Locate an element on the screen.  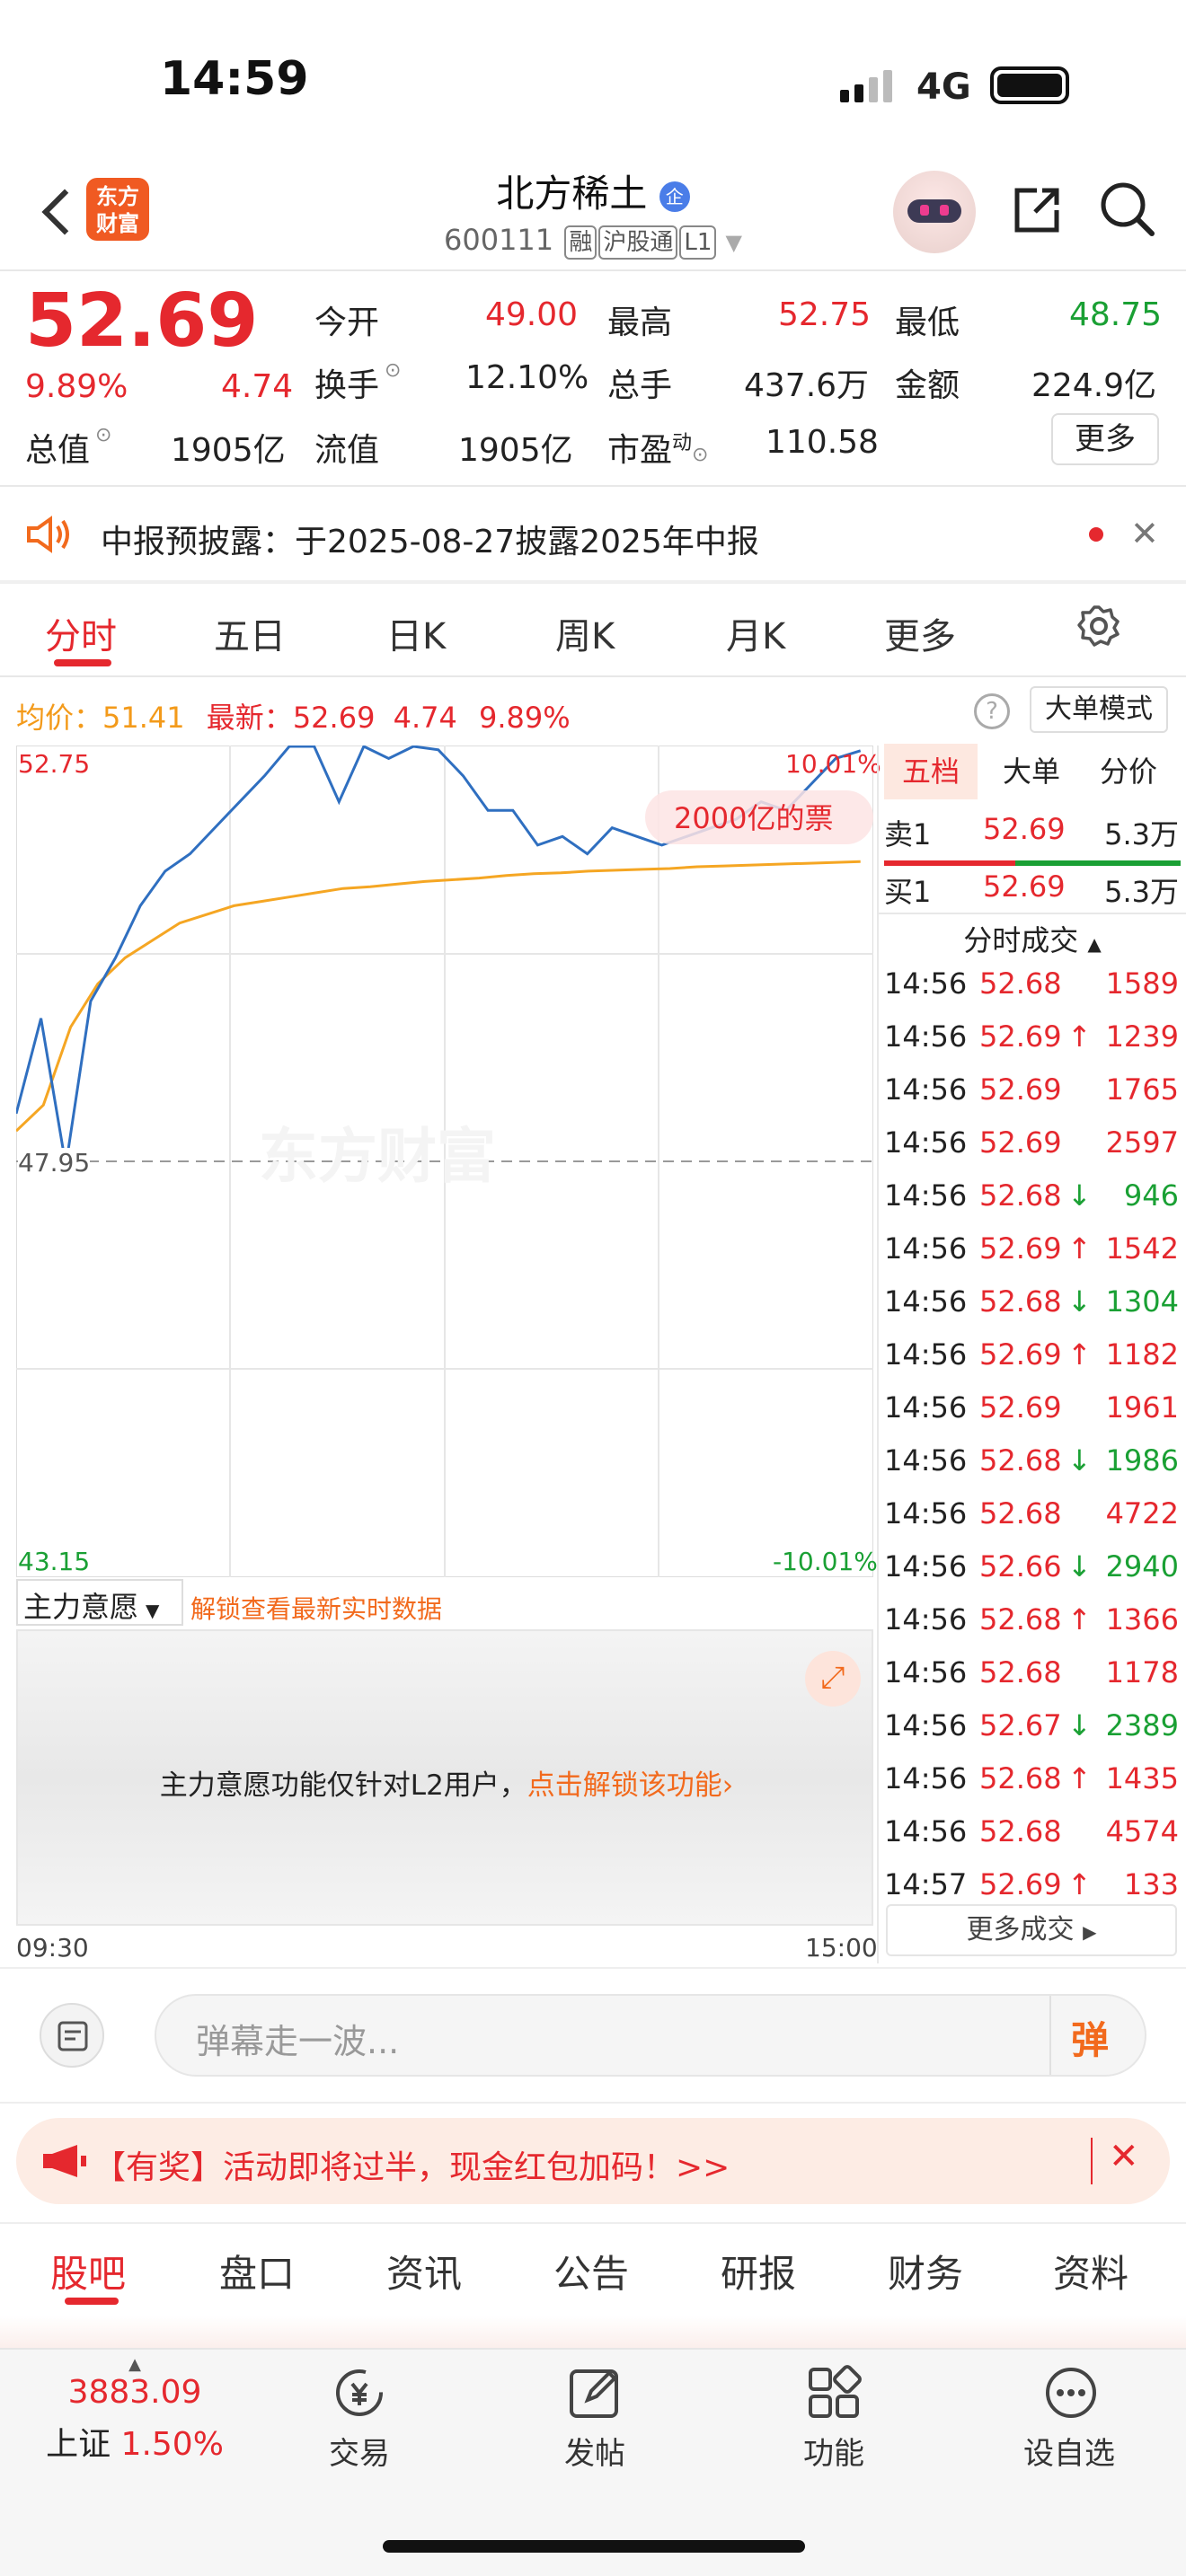
tag-margin: 融 is located at coordinates (580, 242).